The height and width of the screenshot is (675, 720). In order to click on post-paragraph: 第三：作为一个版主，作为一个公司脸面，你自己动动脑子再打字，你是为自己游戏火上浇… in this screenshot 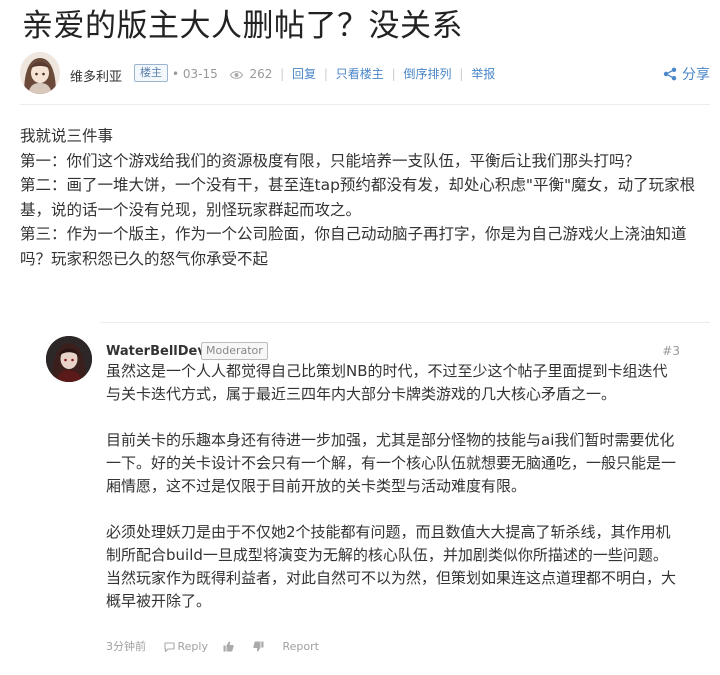, I will do `click(353, 246)`.